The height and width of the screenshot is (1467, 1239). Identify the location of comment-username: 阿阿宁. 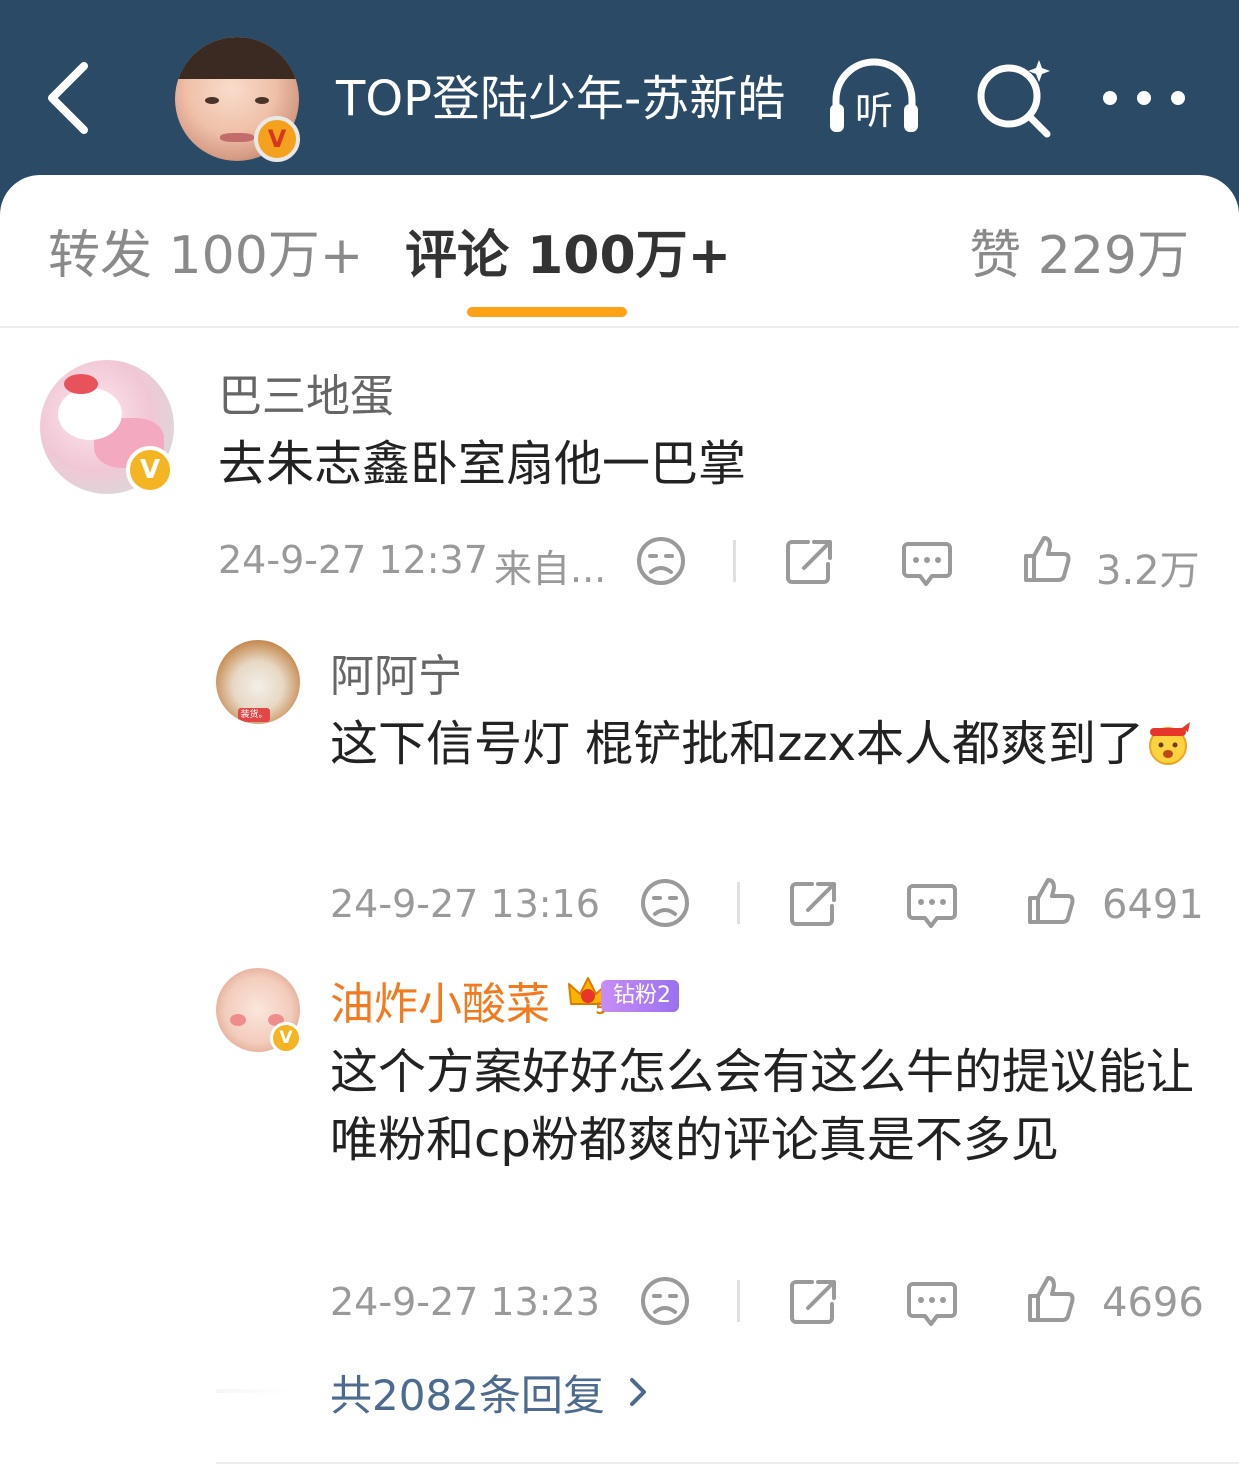
(396, 672).